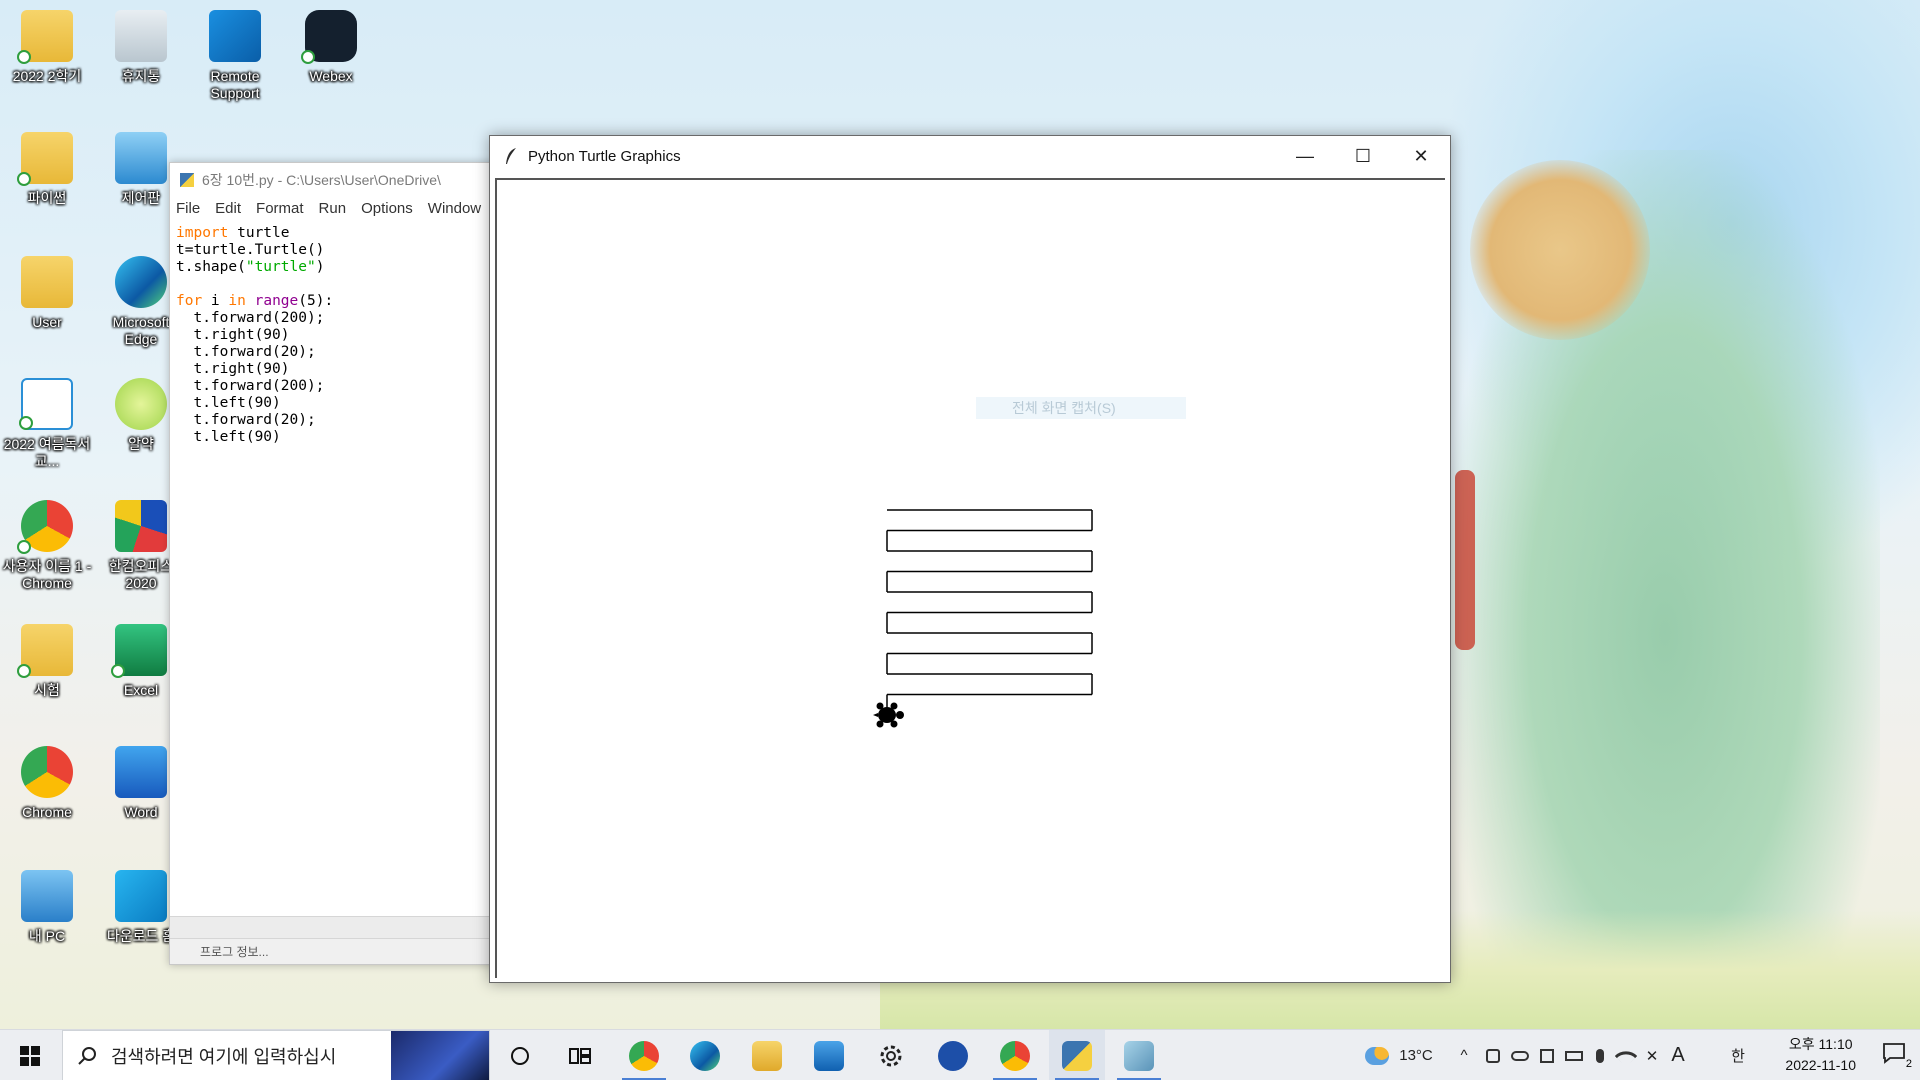  What do you see at coordinates (47, 896) in the screenshot?
I see `computer-icon` at bounding box center [47, 896].